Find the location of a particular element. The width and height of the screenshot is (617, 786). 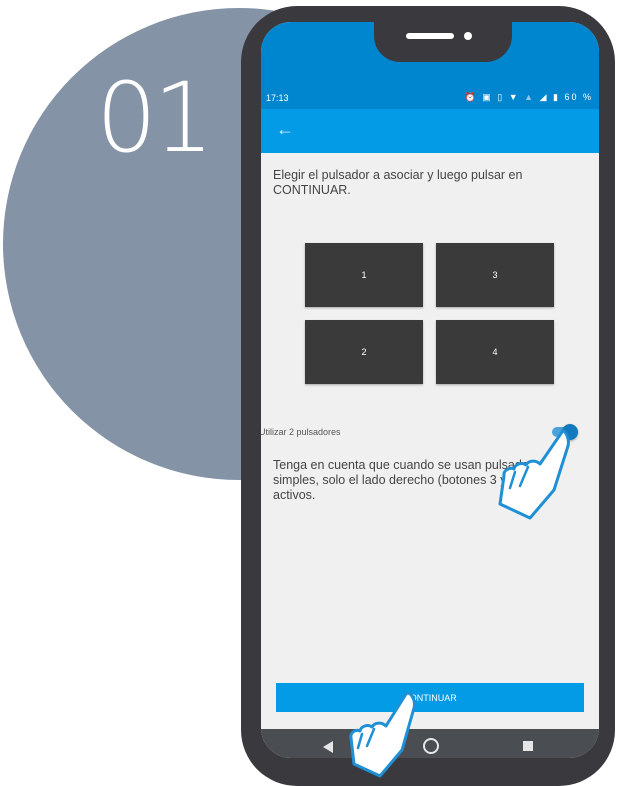

status-time: 17:13 is located at coordinates (277, 98).